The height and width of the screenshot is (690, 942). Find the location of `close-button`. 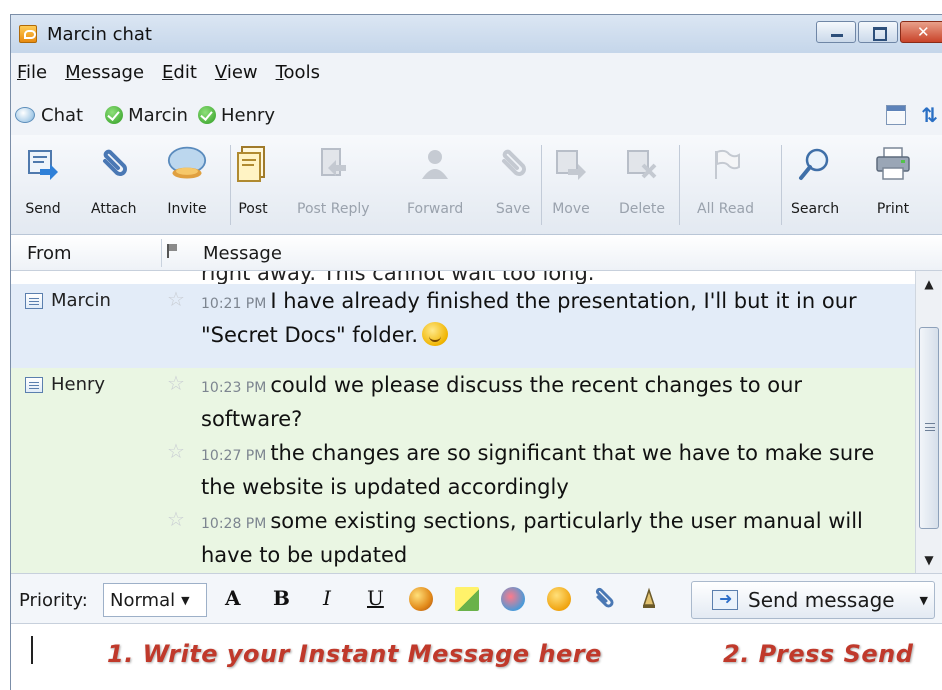

close-button is located at coordinates (921, 32).